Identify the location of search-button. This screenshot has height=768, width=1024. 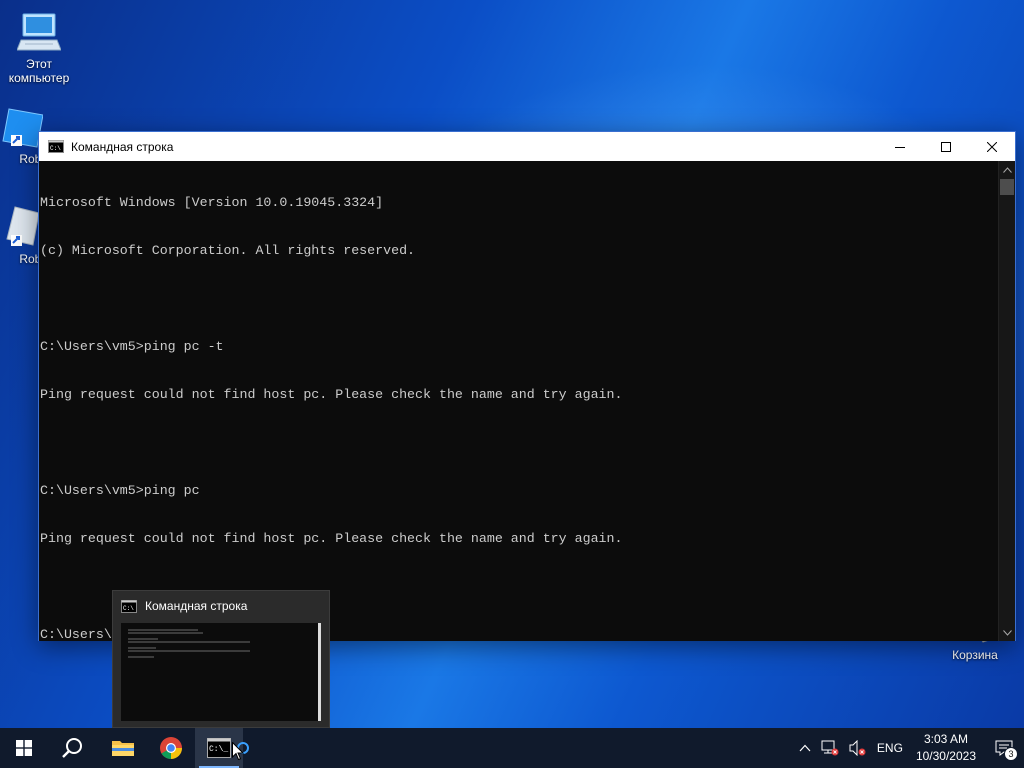
(72, 748).